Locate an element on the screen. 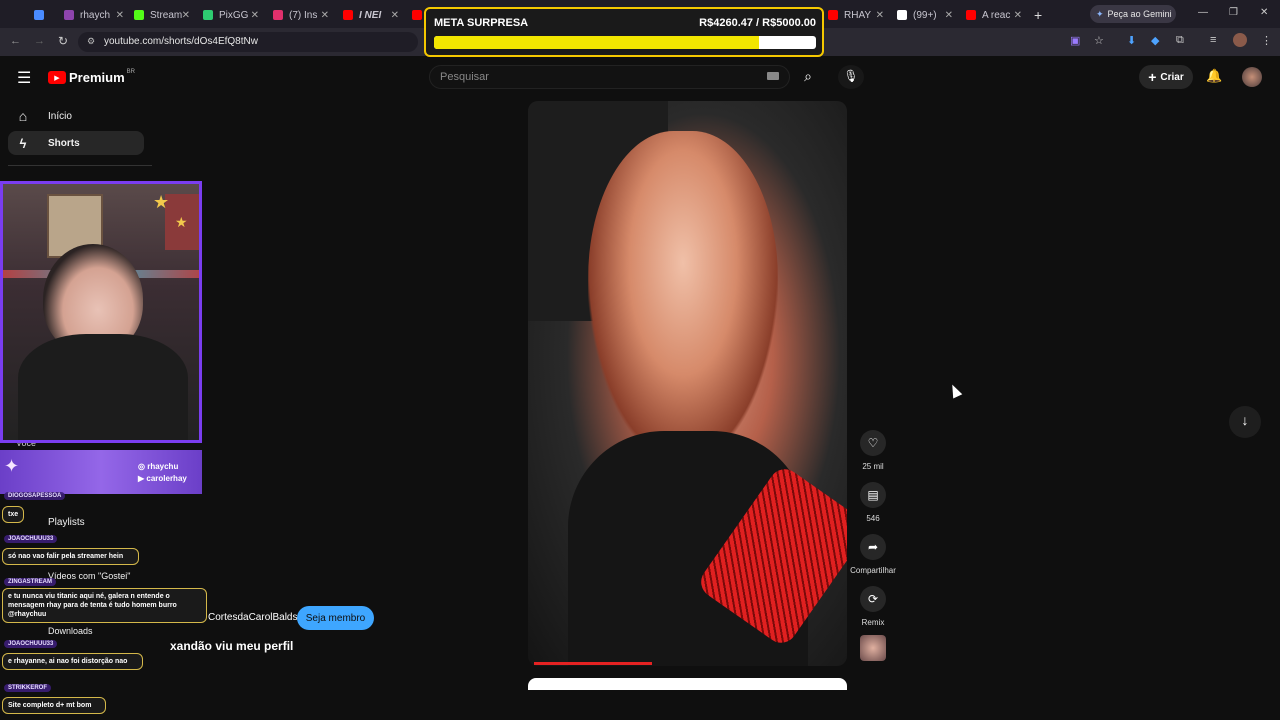  browser-tab: I NEI ✕ is located at coordinates (371, 15).